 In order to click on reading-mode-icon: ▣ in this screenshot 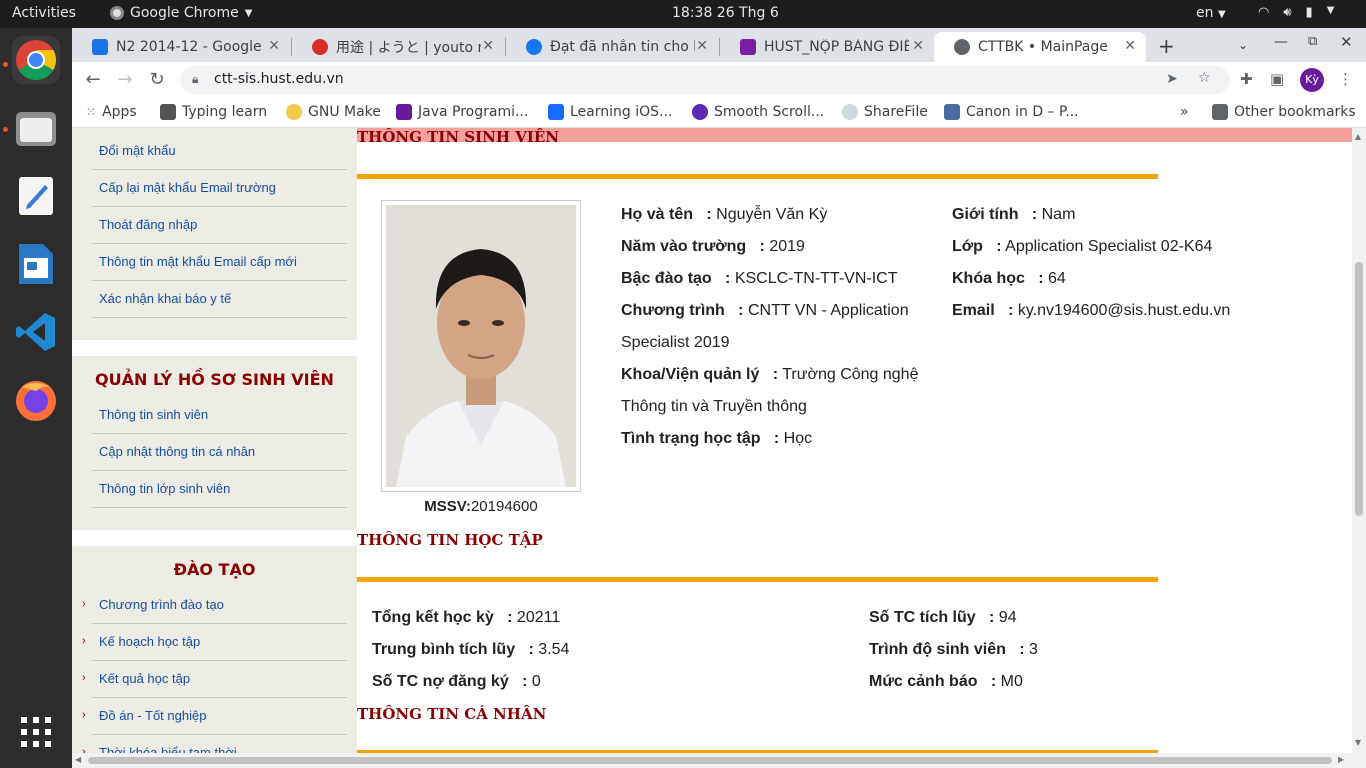, I will do `click(1277, 79)`.